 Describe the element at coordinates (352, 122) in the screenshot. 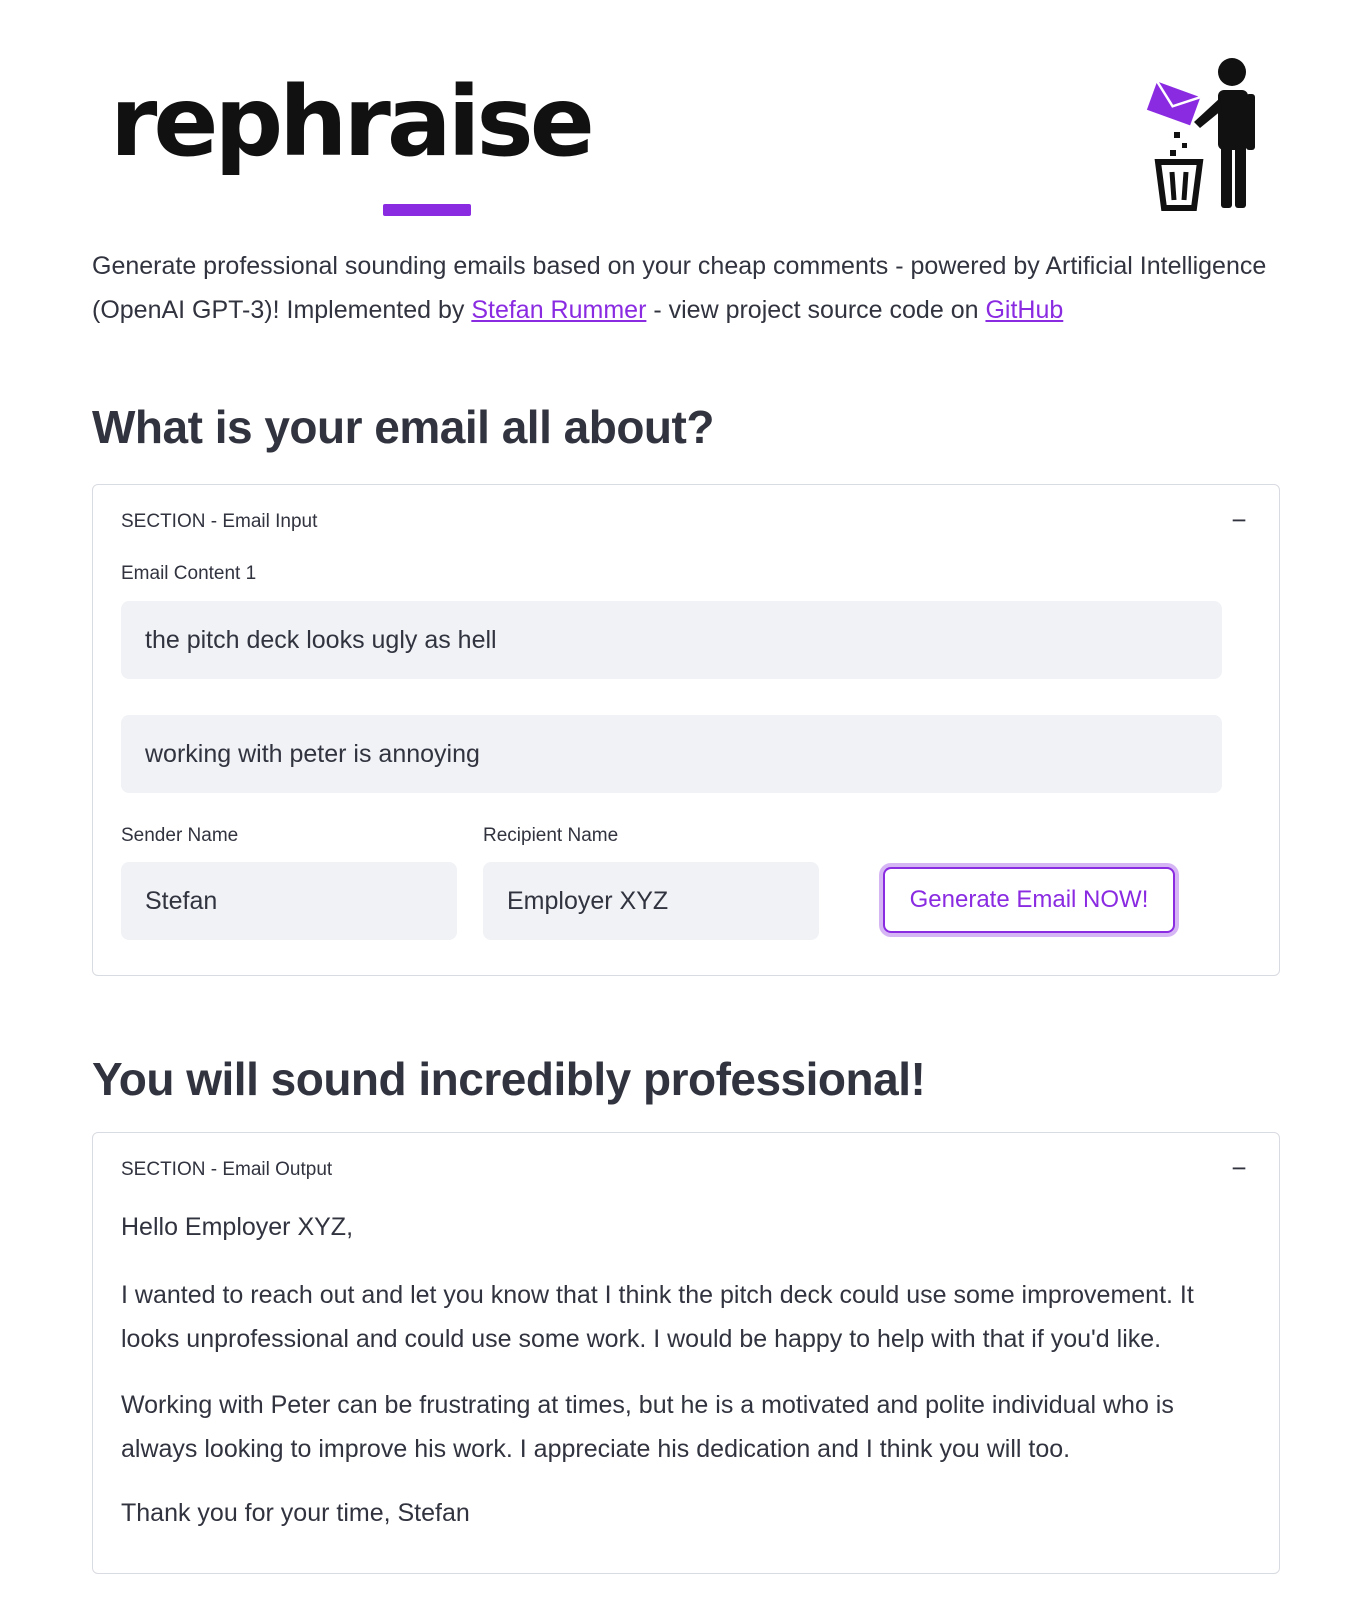

I see `logo-text: rephraise` at that location.